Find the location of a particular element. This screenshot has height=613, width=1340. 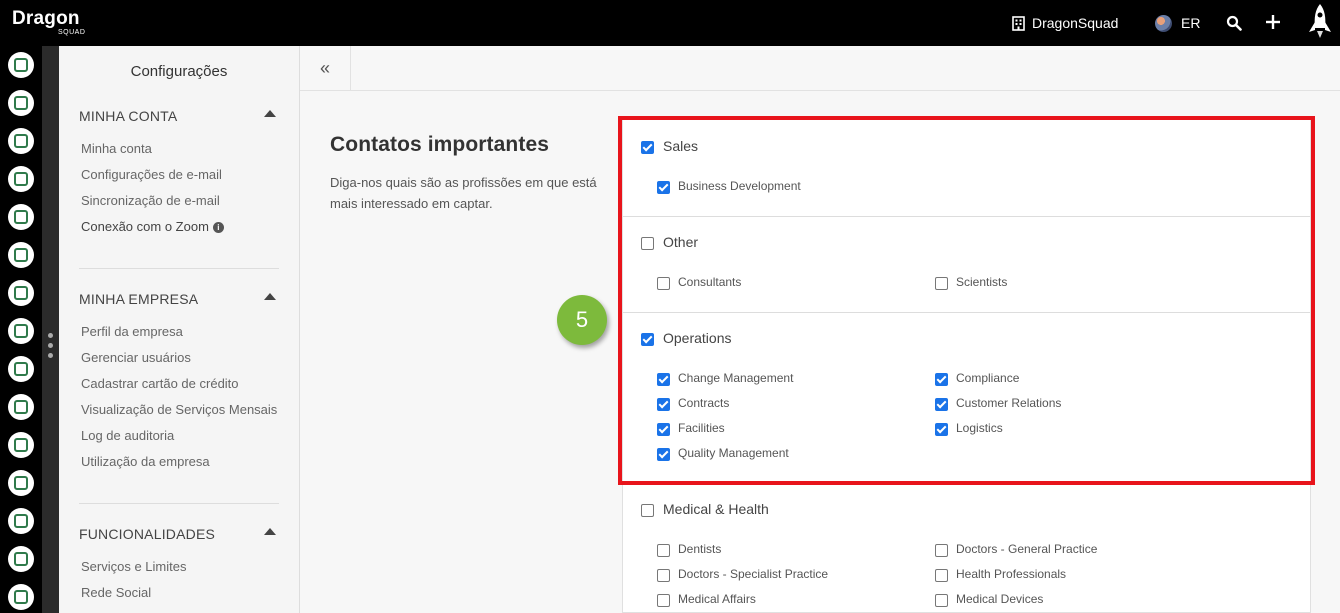

collapse-sidebar-button: « is located at coordinates (325, 68).